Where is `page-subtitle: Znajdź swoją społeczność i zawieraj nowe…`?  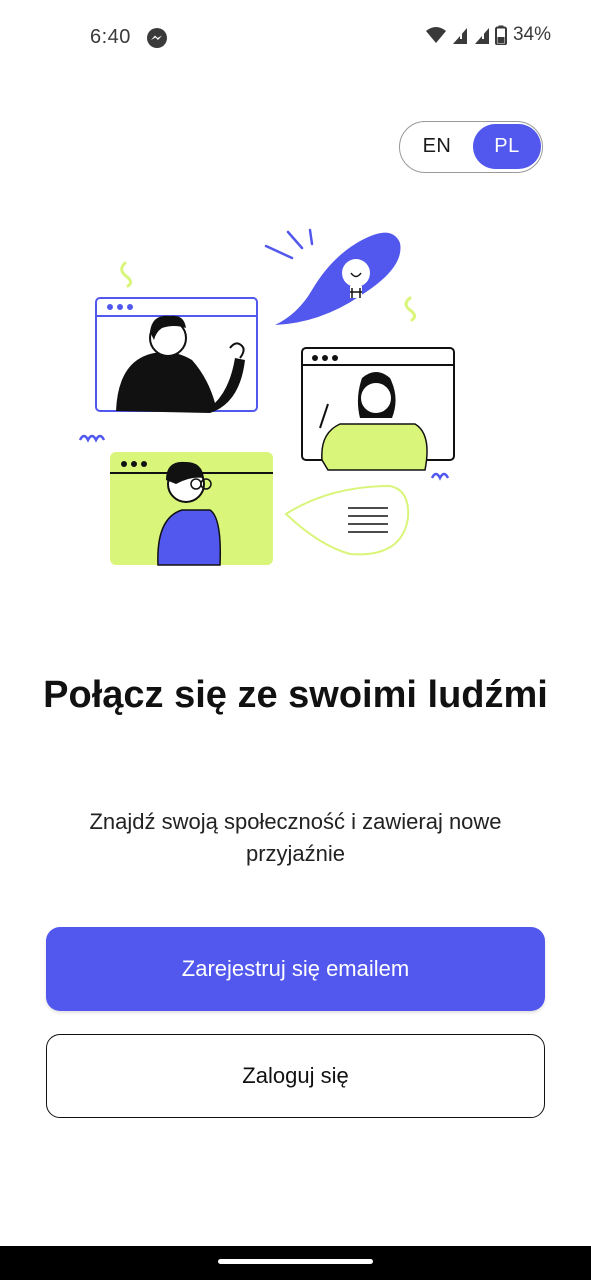
page-subtitle: Znajdź swoją społeczność i zawieraj nowe… is located at coordinates (295, 837).